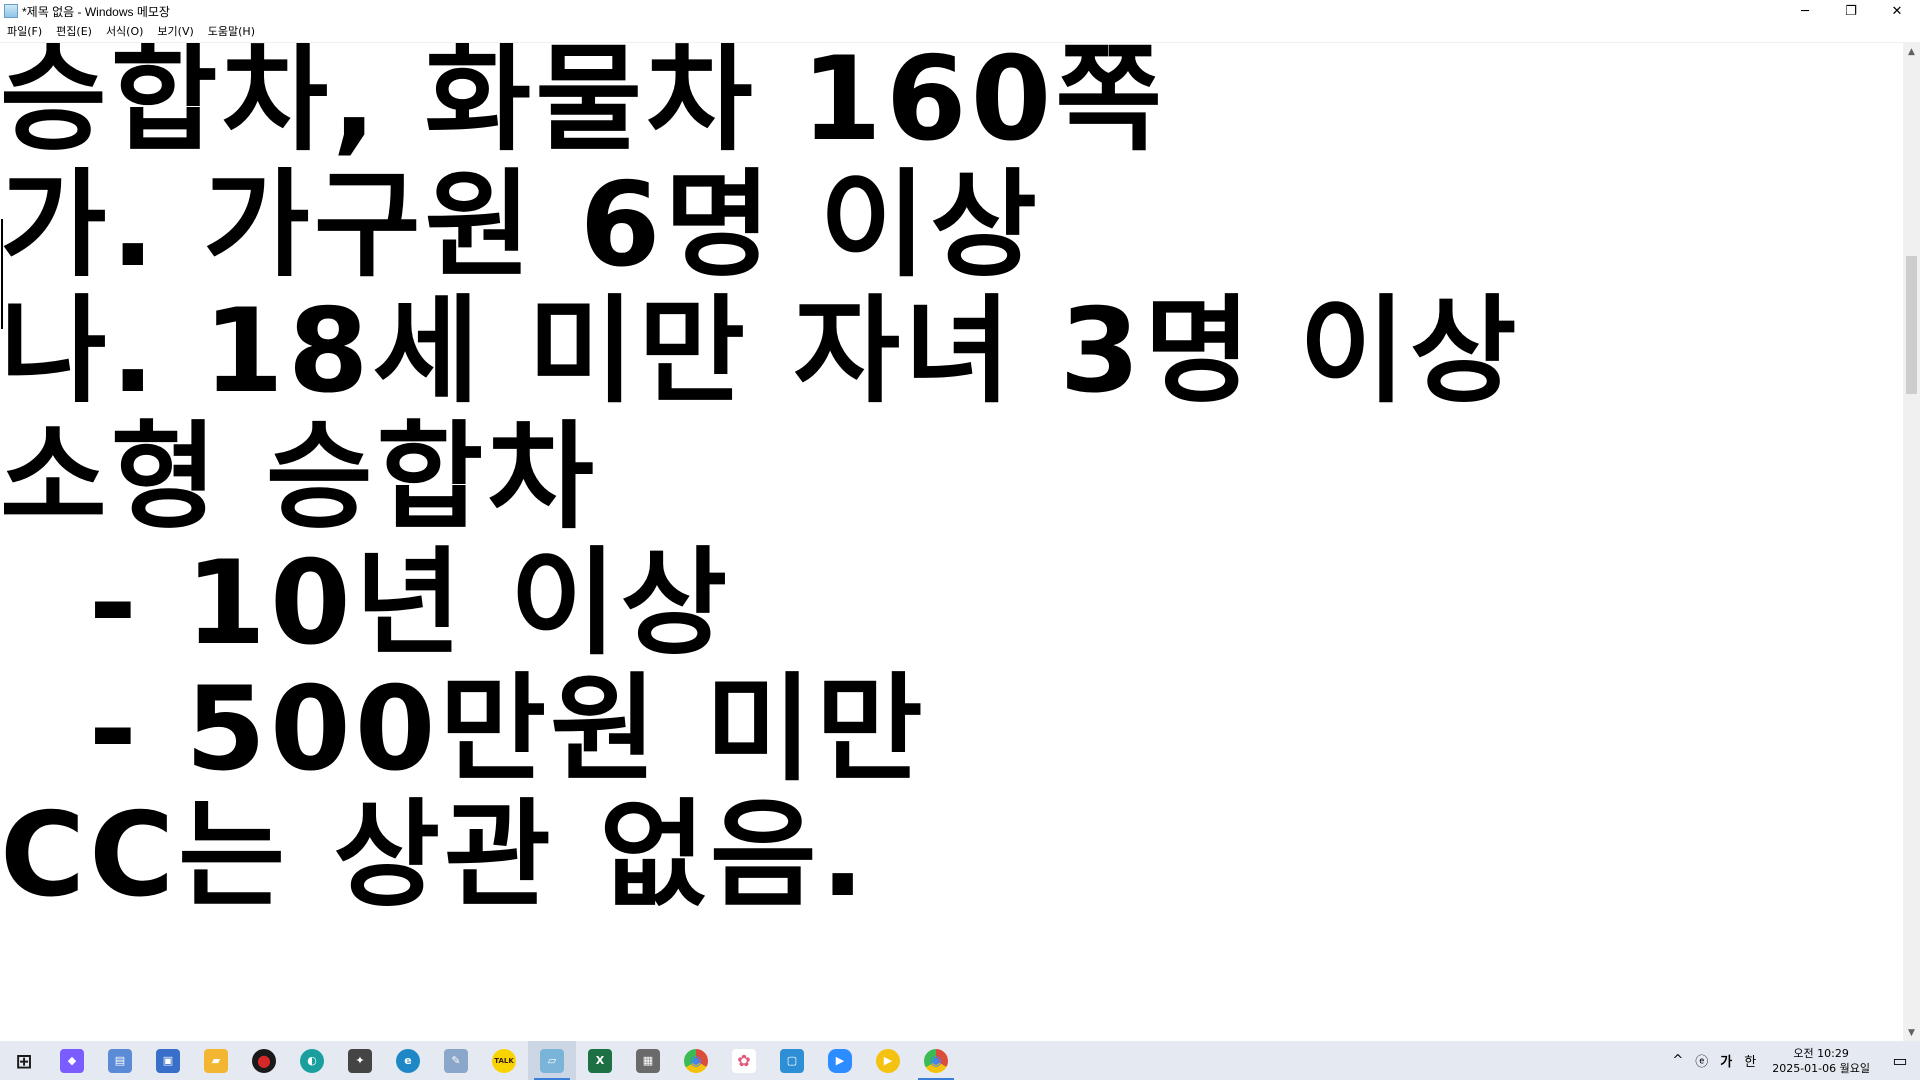 The width and height of the screenshot is (1920, 1080). I want to click on windows-logo-icon: ⊞, so click(24, 1060).